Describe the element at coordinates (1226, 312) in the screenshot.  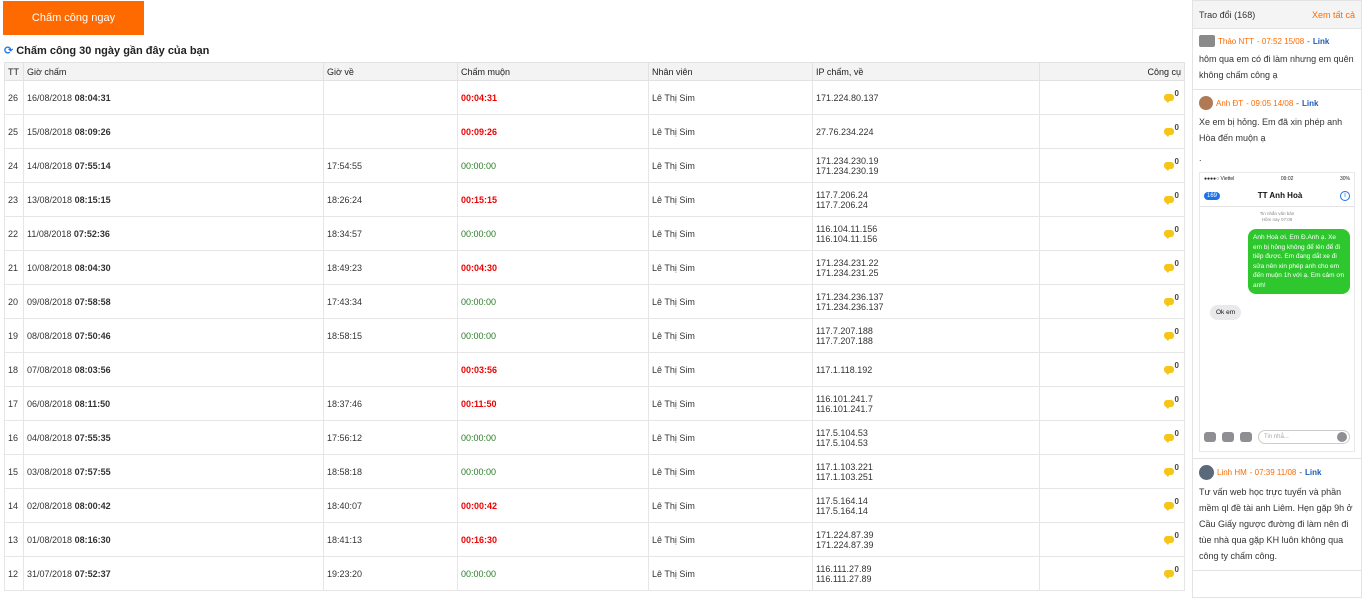
I see `received-bubble: Ok em` at that location.